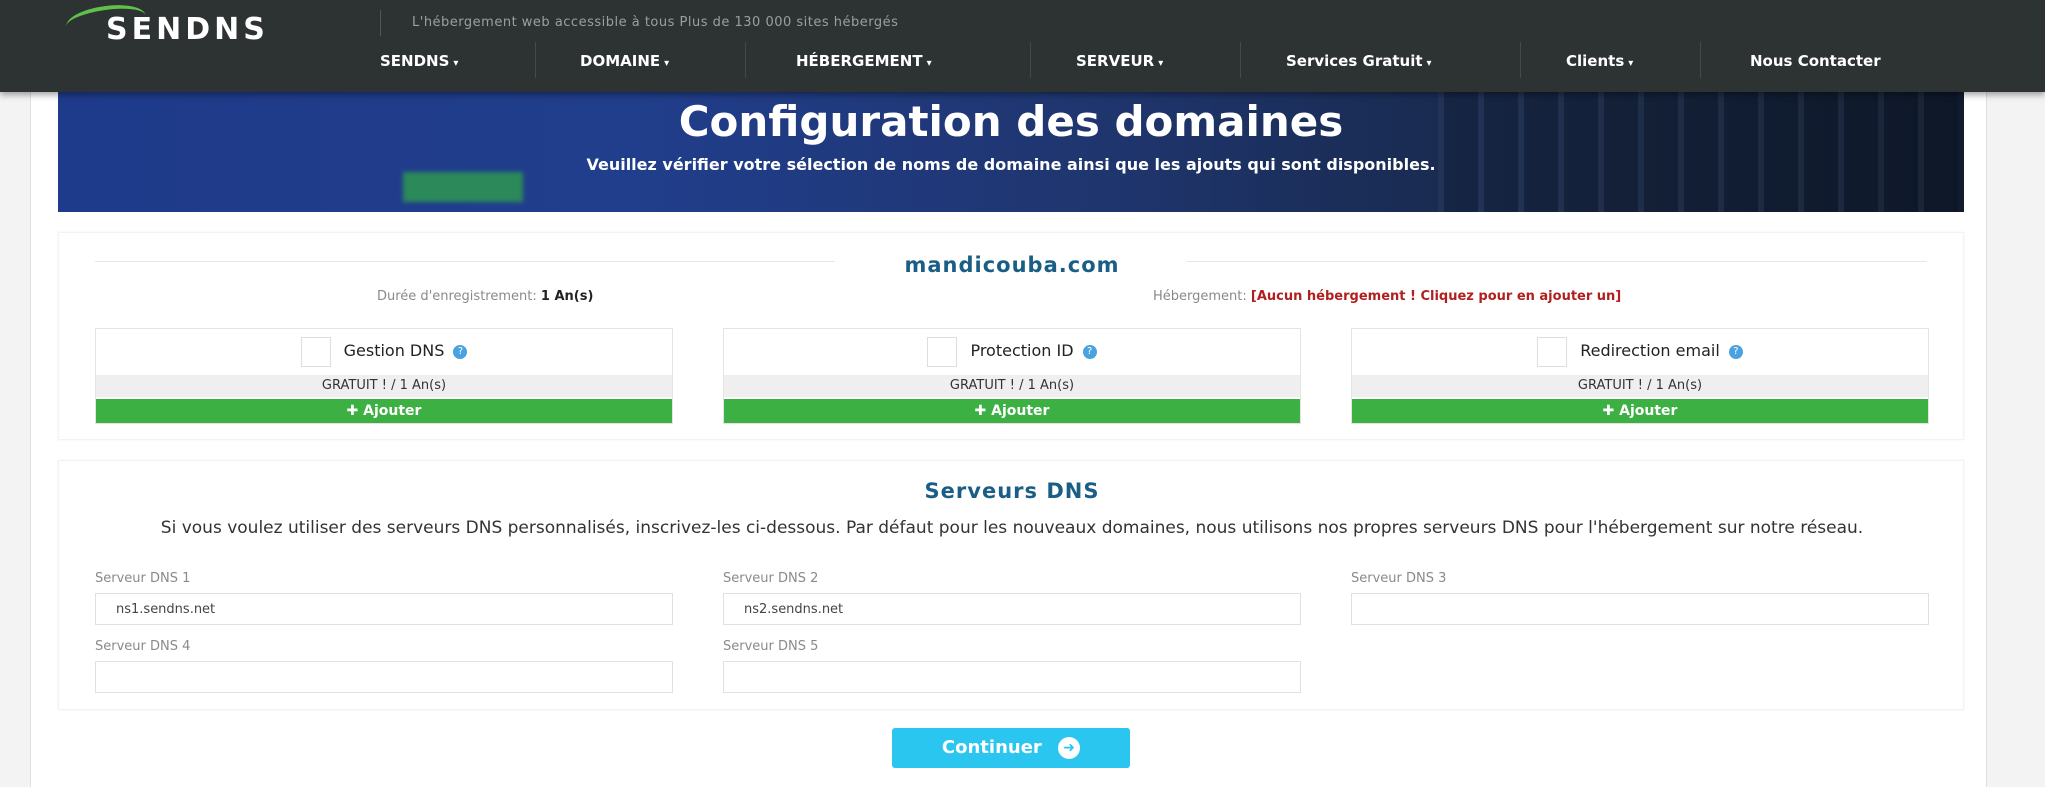  What do you see at coordinates (1069, 748) in the screenshot?
I see `arrow-right-icon: ➜` at bounding box center [1069, 748].